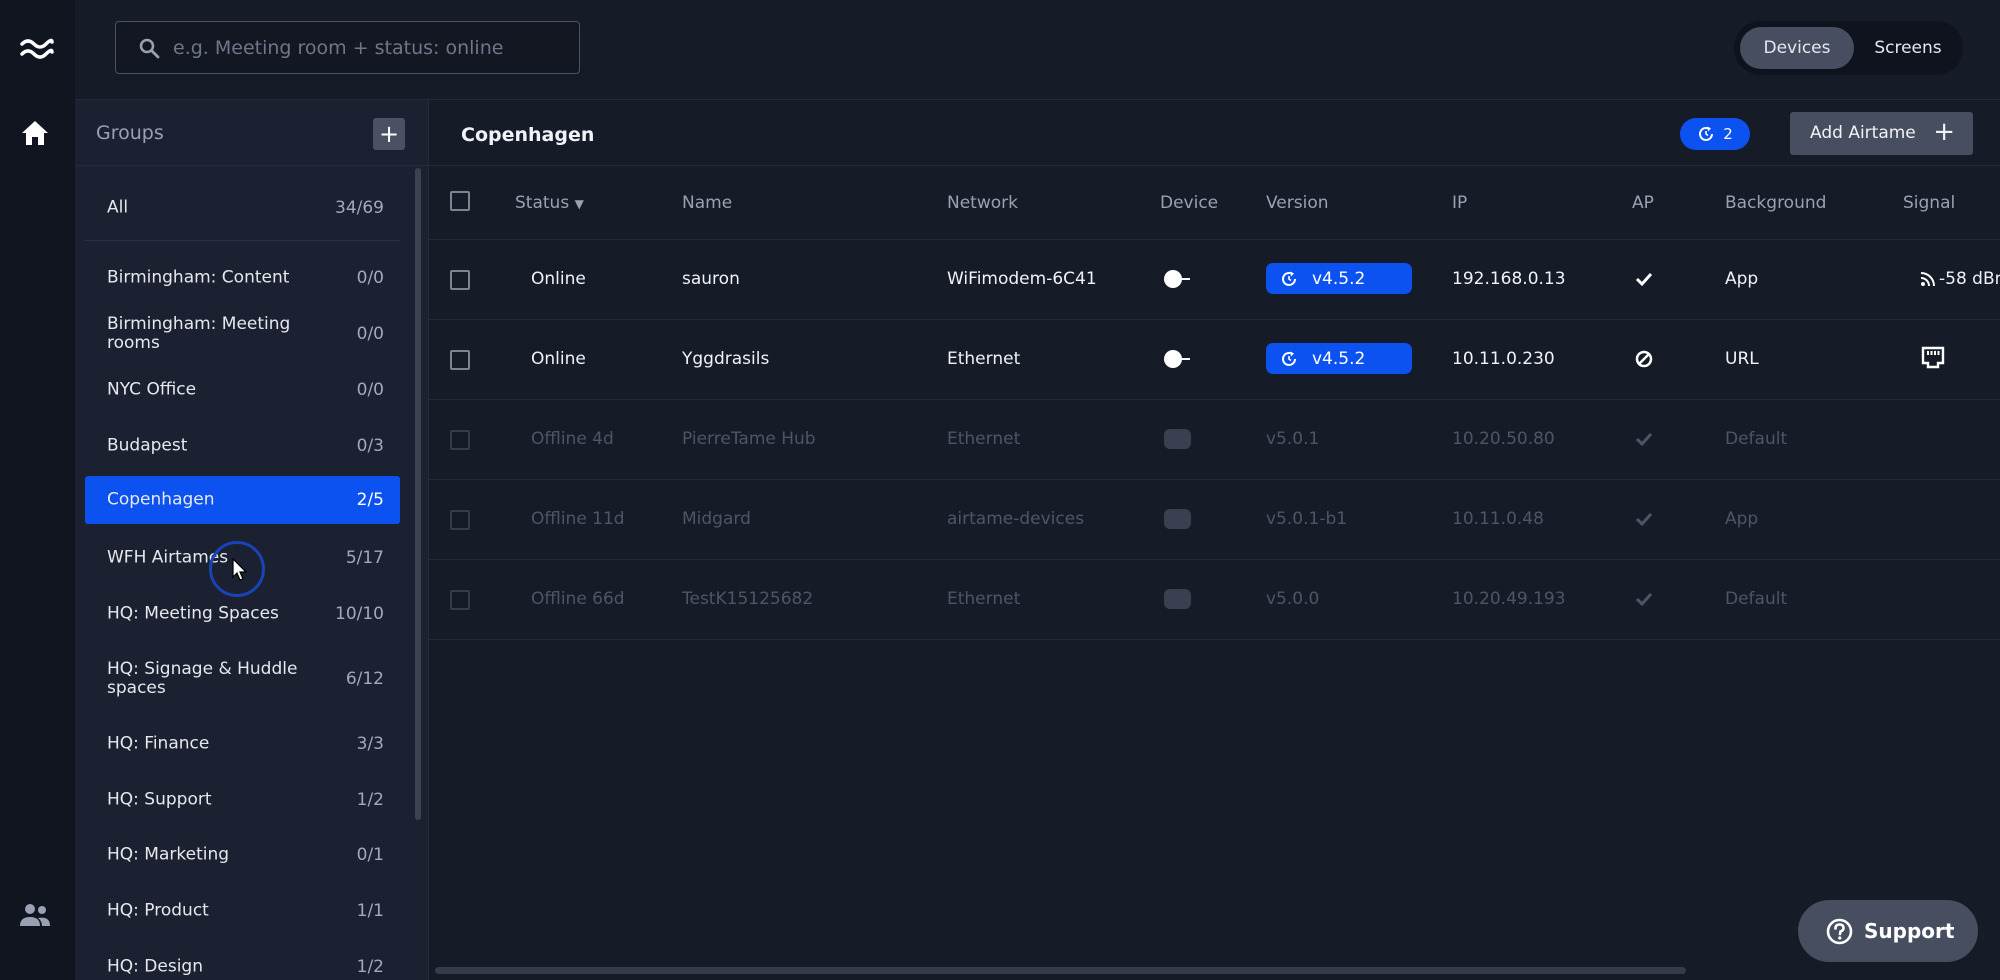 This screenshot has height=980, width=2000. I want to click on group-item: Birmingham: Meeting rooms 0/0, so click(242, 334).